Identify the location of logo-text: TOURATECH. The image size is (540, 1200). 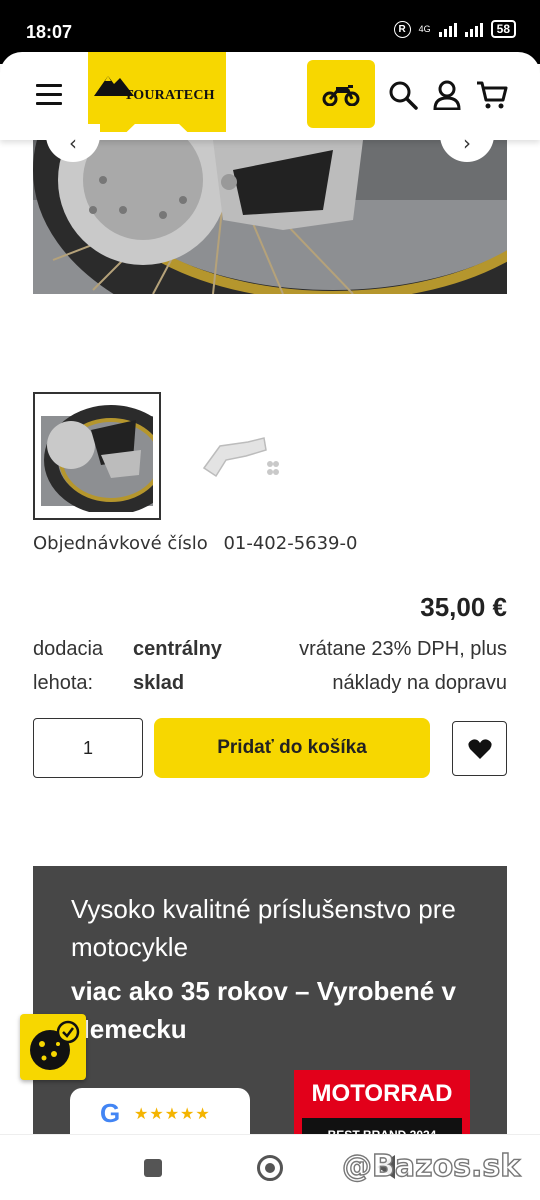
(169, 95).